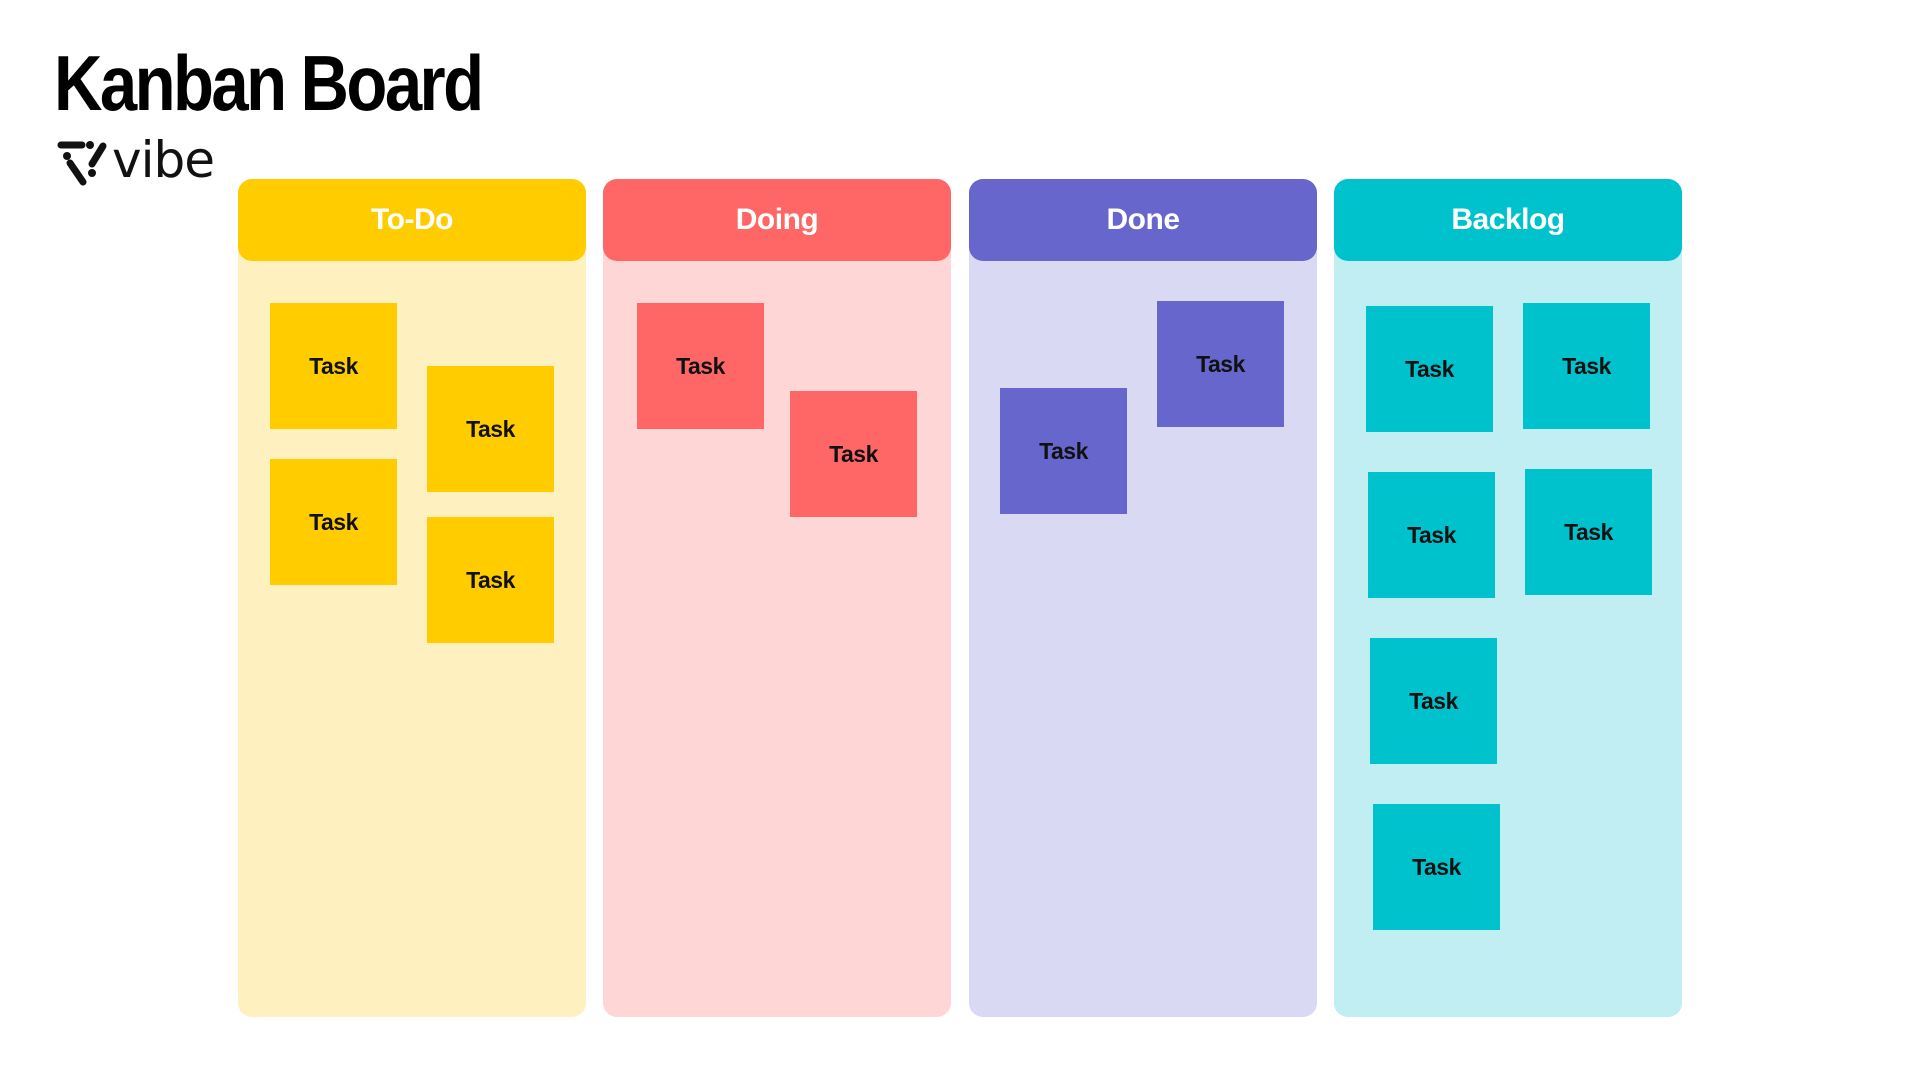  What do you see at coordinates (777, 220) in the screenshot?
I see `column-header-doing: Doing` at bounding box center [777, 220].